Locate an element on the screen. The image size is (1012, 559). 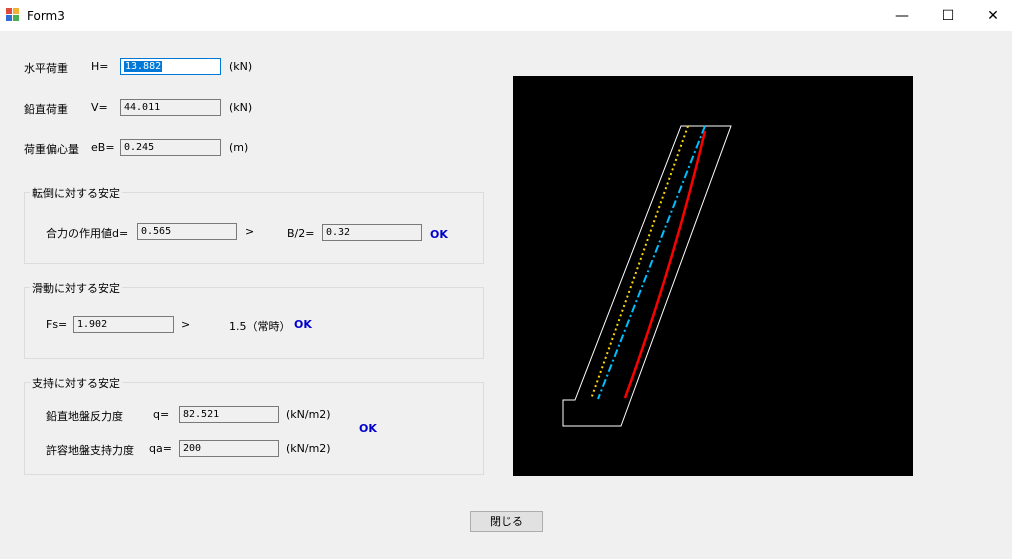
maximize-button: ☐ is located at coordinates (948, 15).